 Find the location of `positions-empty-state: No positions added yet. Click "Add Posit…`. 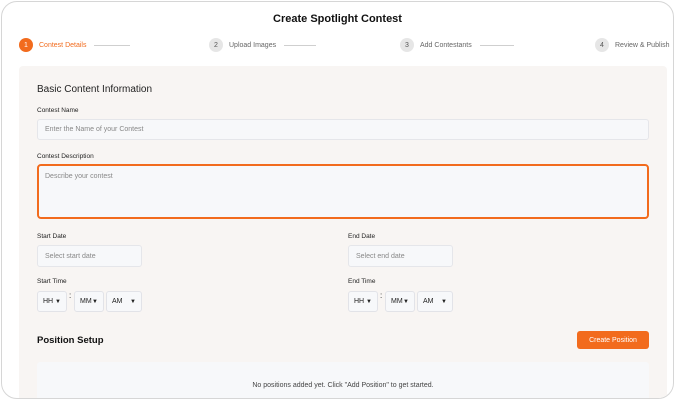

positions-empty-state: No positions added yet. Click "Add Posit… is located at coordinates (343, 380).